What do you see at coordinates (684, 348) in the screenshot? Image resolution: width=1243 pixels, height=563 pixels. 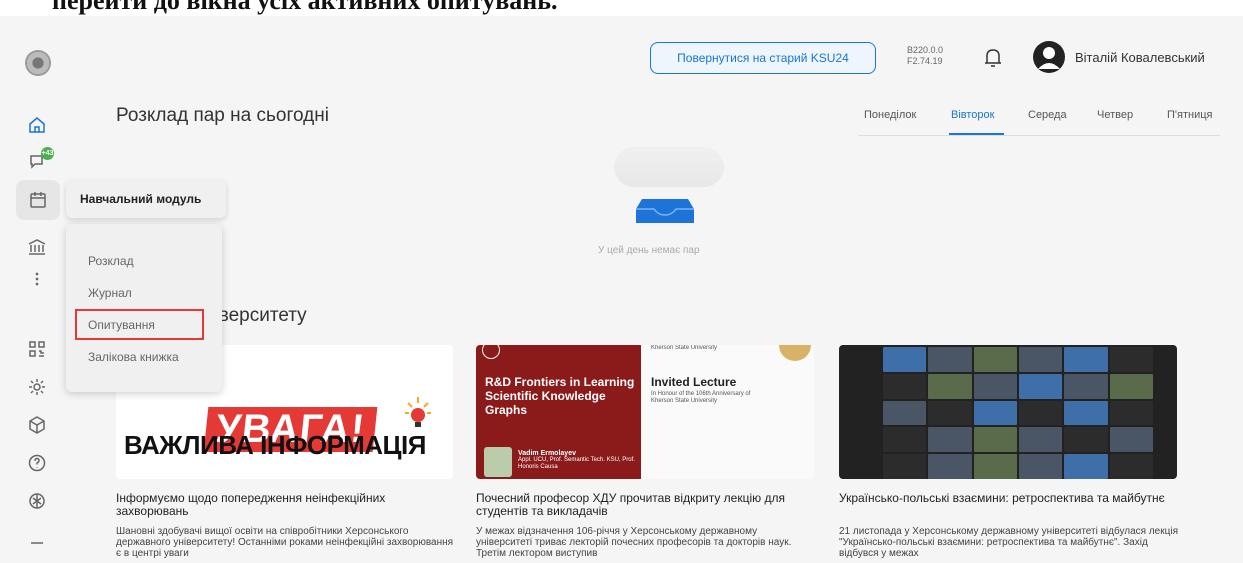 I see `poster-university: Kherson State University` at bounding box center [684, 348].